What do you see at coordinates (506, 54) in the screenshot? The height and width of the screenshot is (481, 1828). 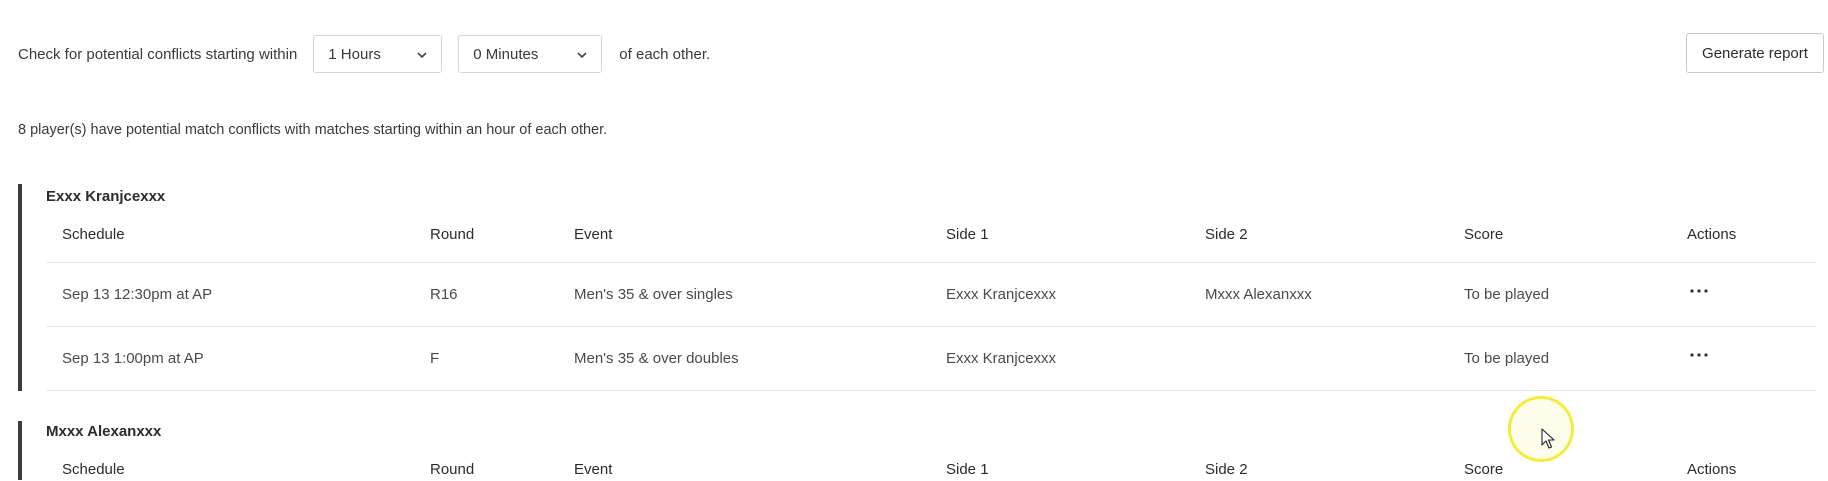 I see `minutes-select-value: 0 Minutes` at bounding box center [506, 54].